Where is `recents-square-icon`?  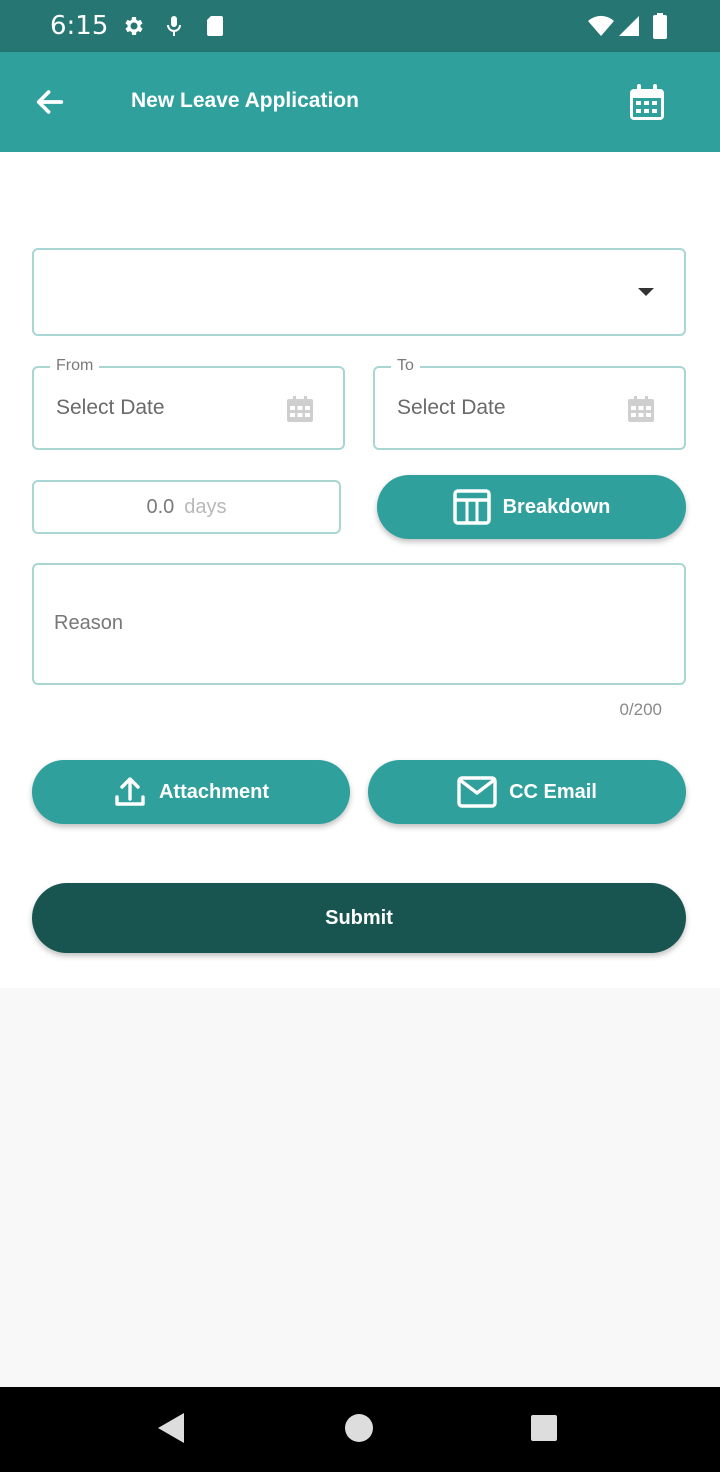
recents-square-icon is located at coordinates (544, 1428).